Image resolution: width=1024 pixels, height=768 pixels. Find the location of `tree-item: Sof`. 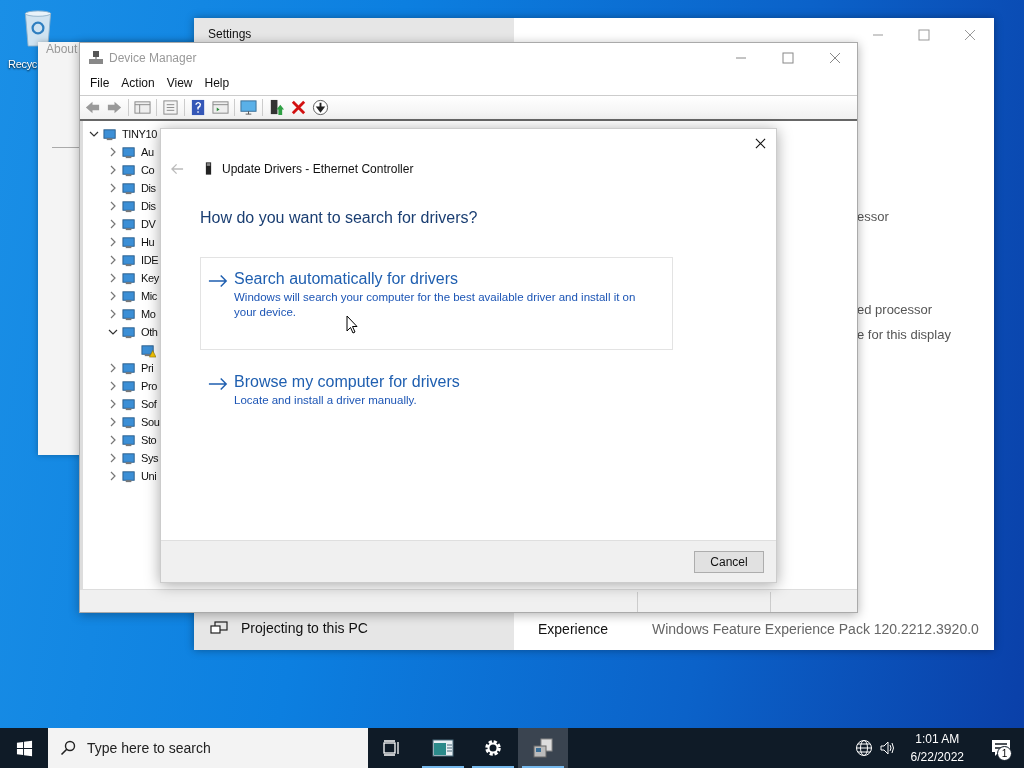

tree-item: Sof is located at coordinates (149, 404).